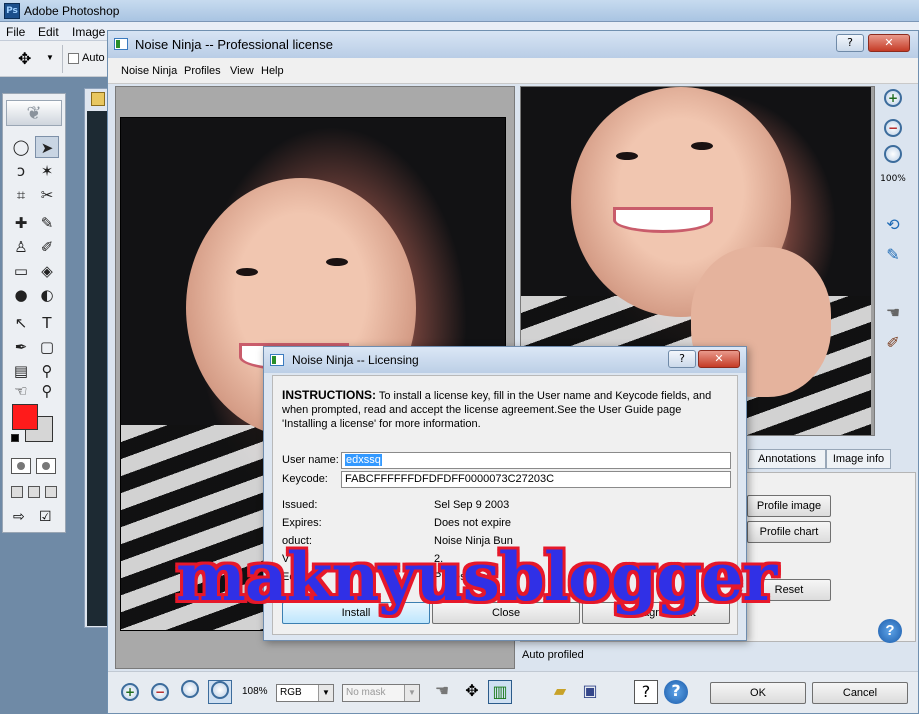 Image resolution: width=919 pixels, height=714 pixels. Describe the element at coordinates (25, 417) in the screenshot. I see `foreground-color-swatch` at that location.